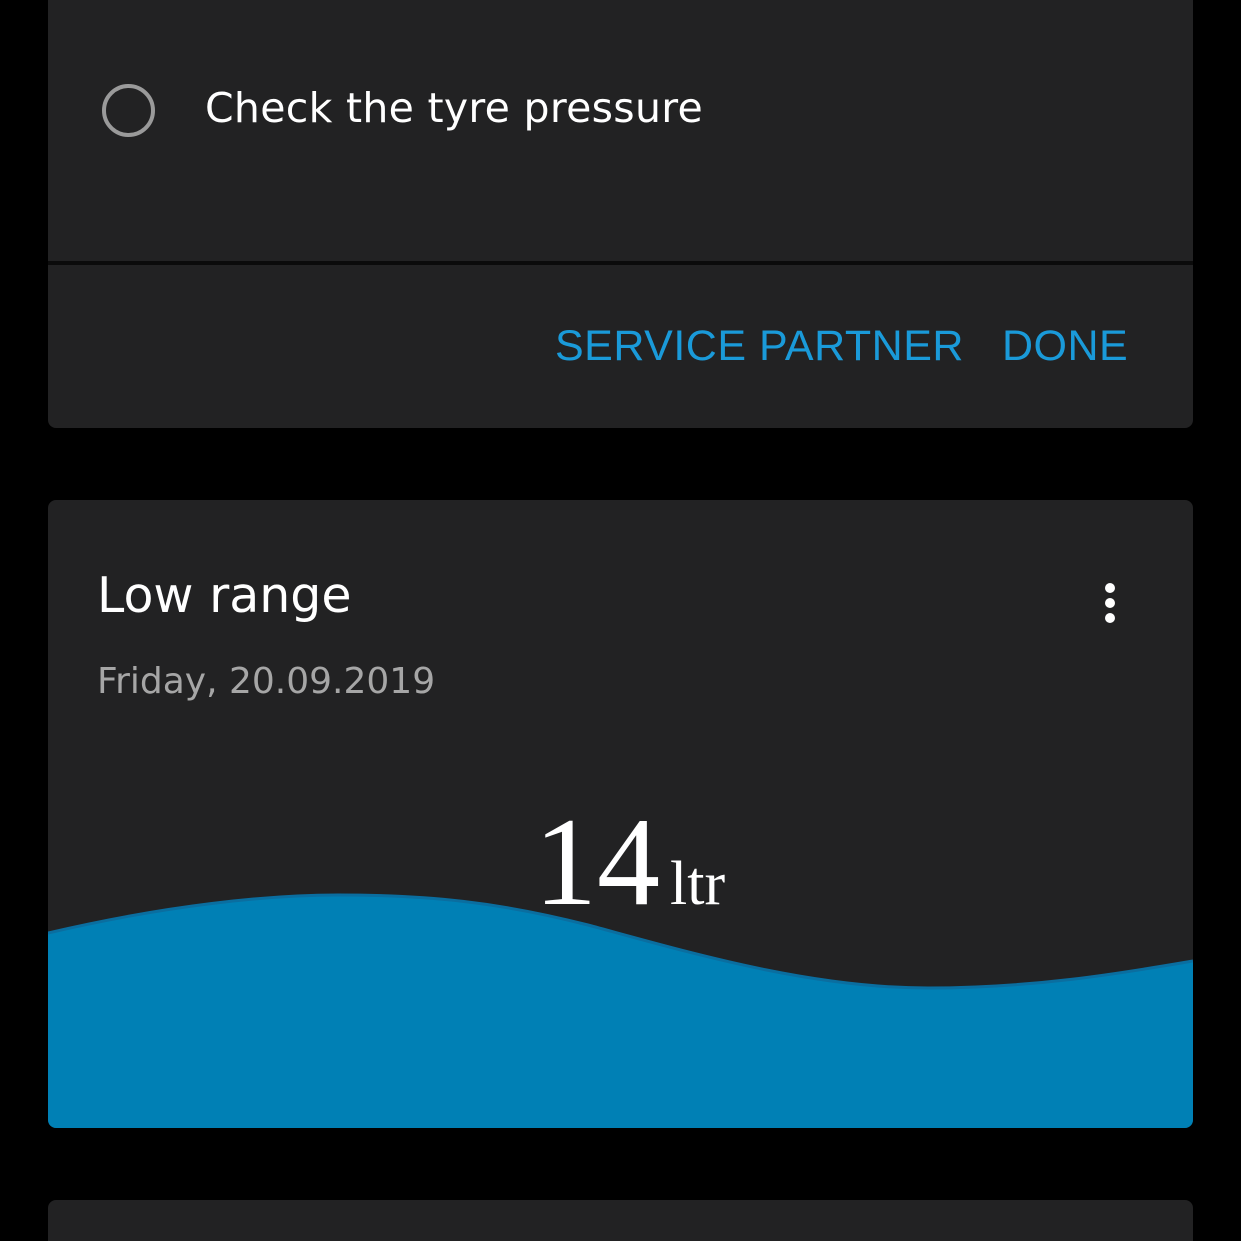  Describe the element at coordinates (1065, 346) in the screenshot. I see `done-button: DONE` at that location.